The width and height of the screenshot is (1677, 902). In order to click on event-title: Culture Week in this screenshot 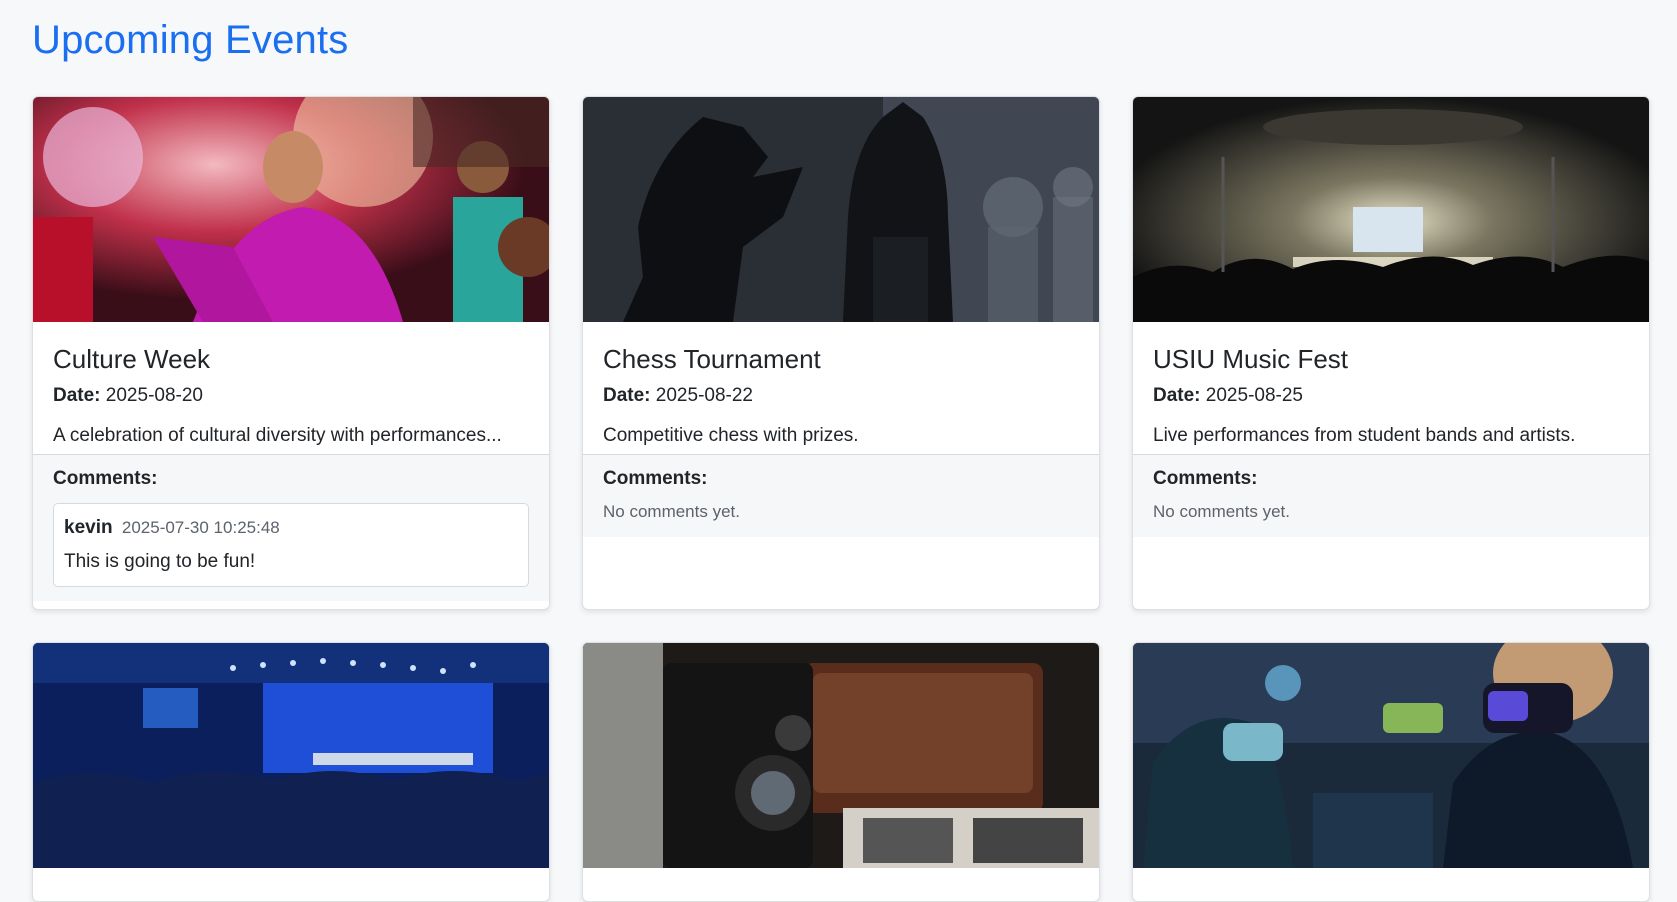, I will do `click(132, 359)`.